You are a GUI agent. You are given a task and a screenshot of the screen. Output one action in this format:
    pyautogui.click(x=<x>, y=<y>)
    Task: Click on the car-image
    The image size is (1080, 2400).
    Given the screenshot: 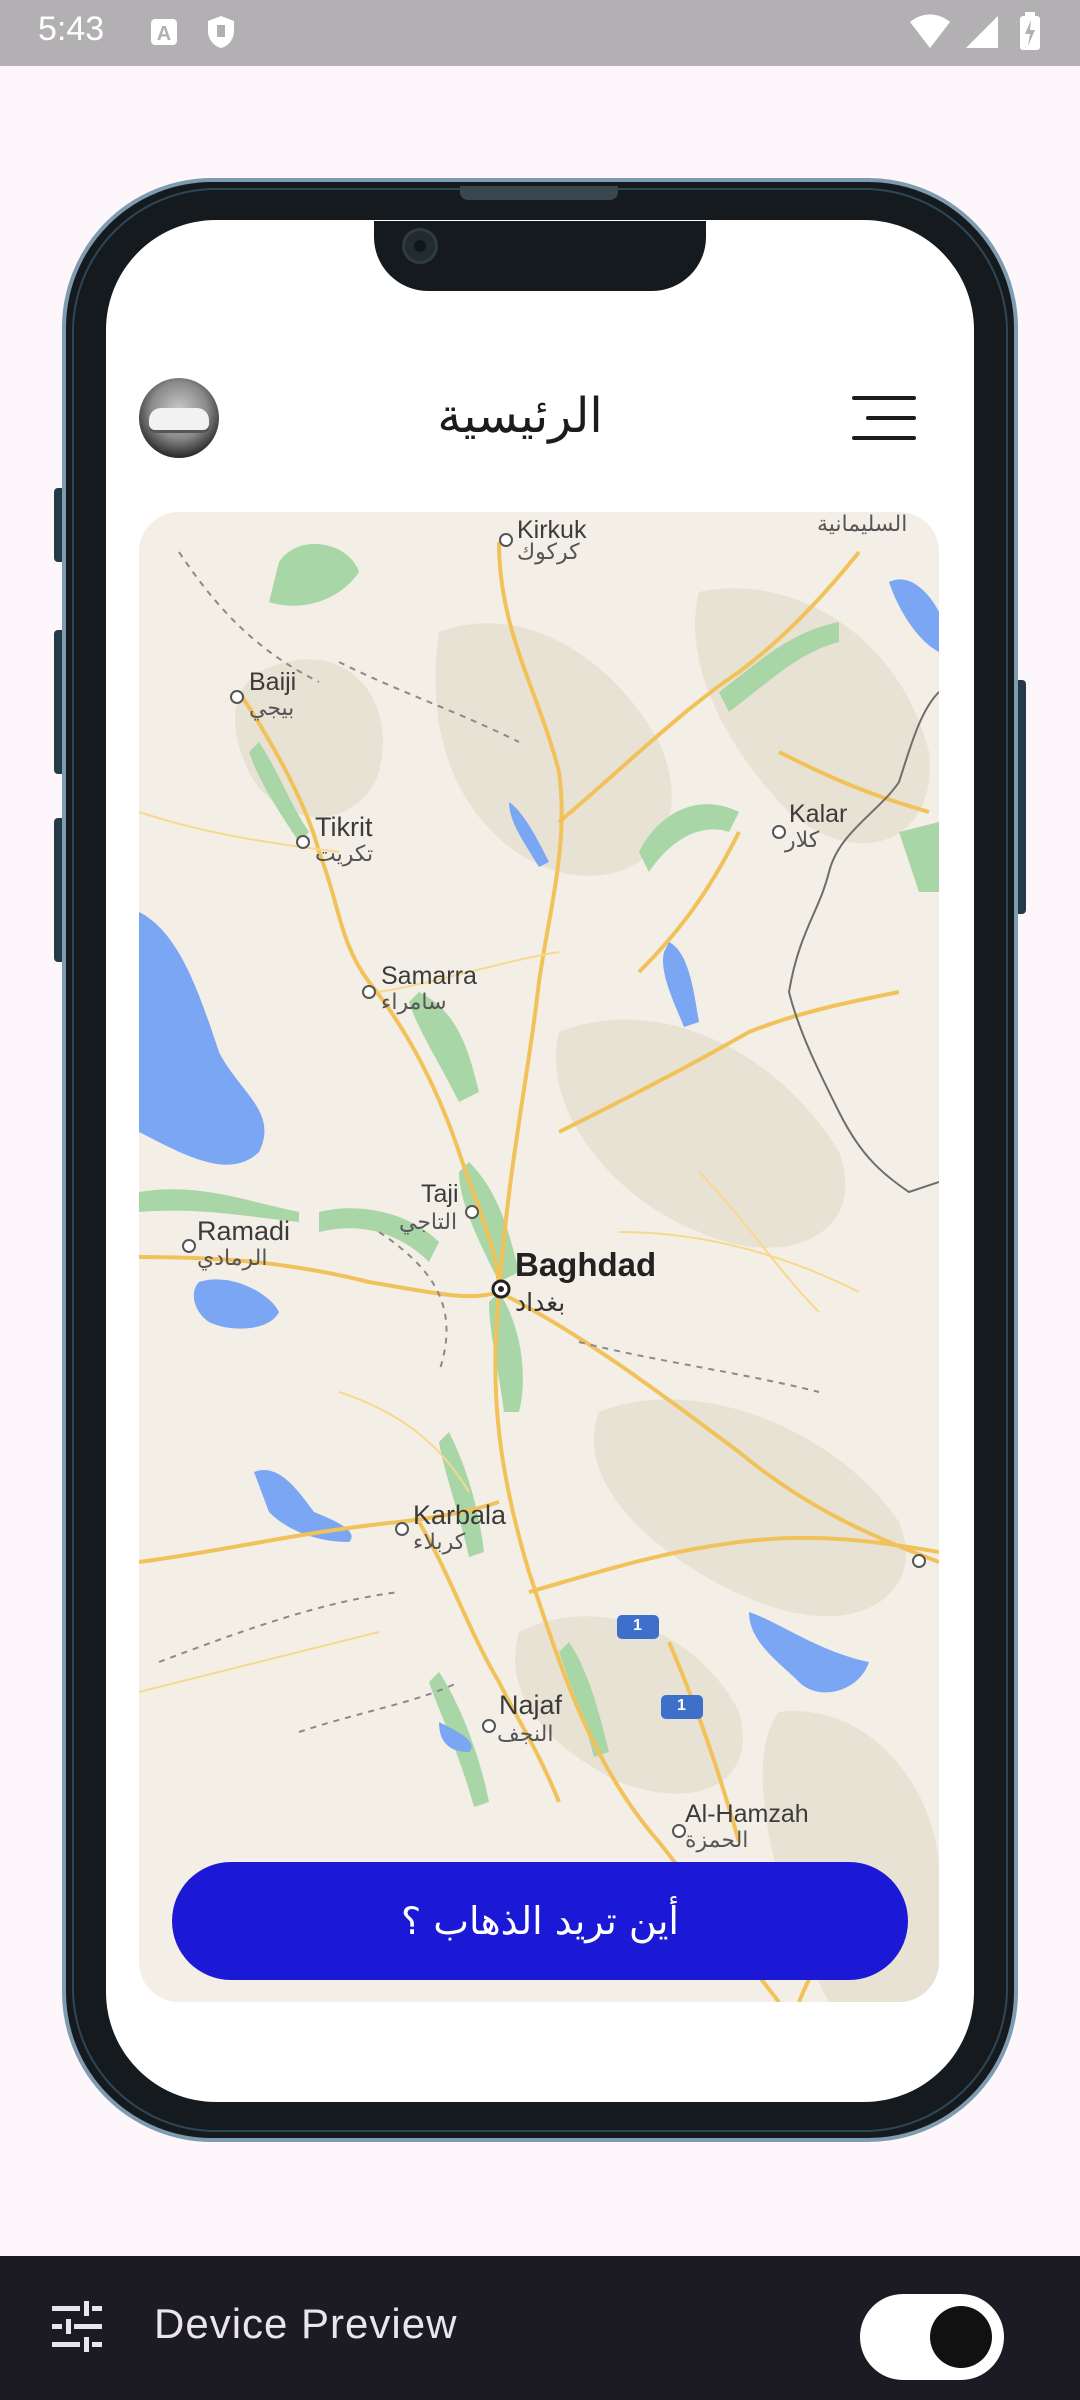 What is the action you would take?
    pyautogui.click(x=179, y=419)
    